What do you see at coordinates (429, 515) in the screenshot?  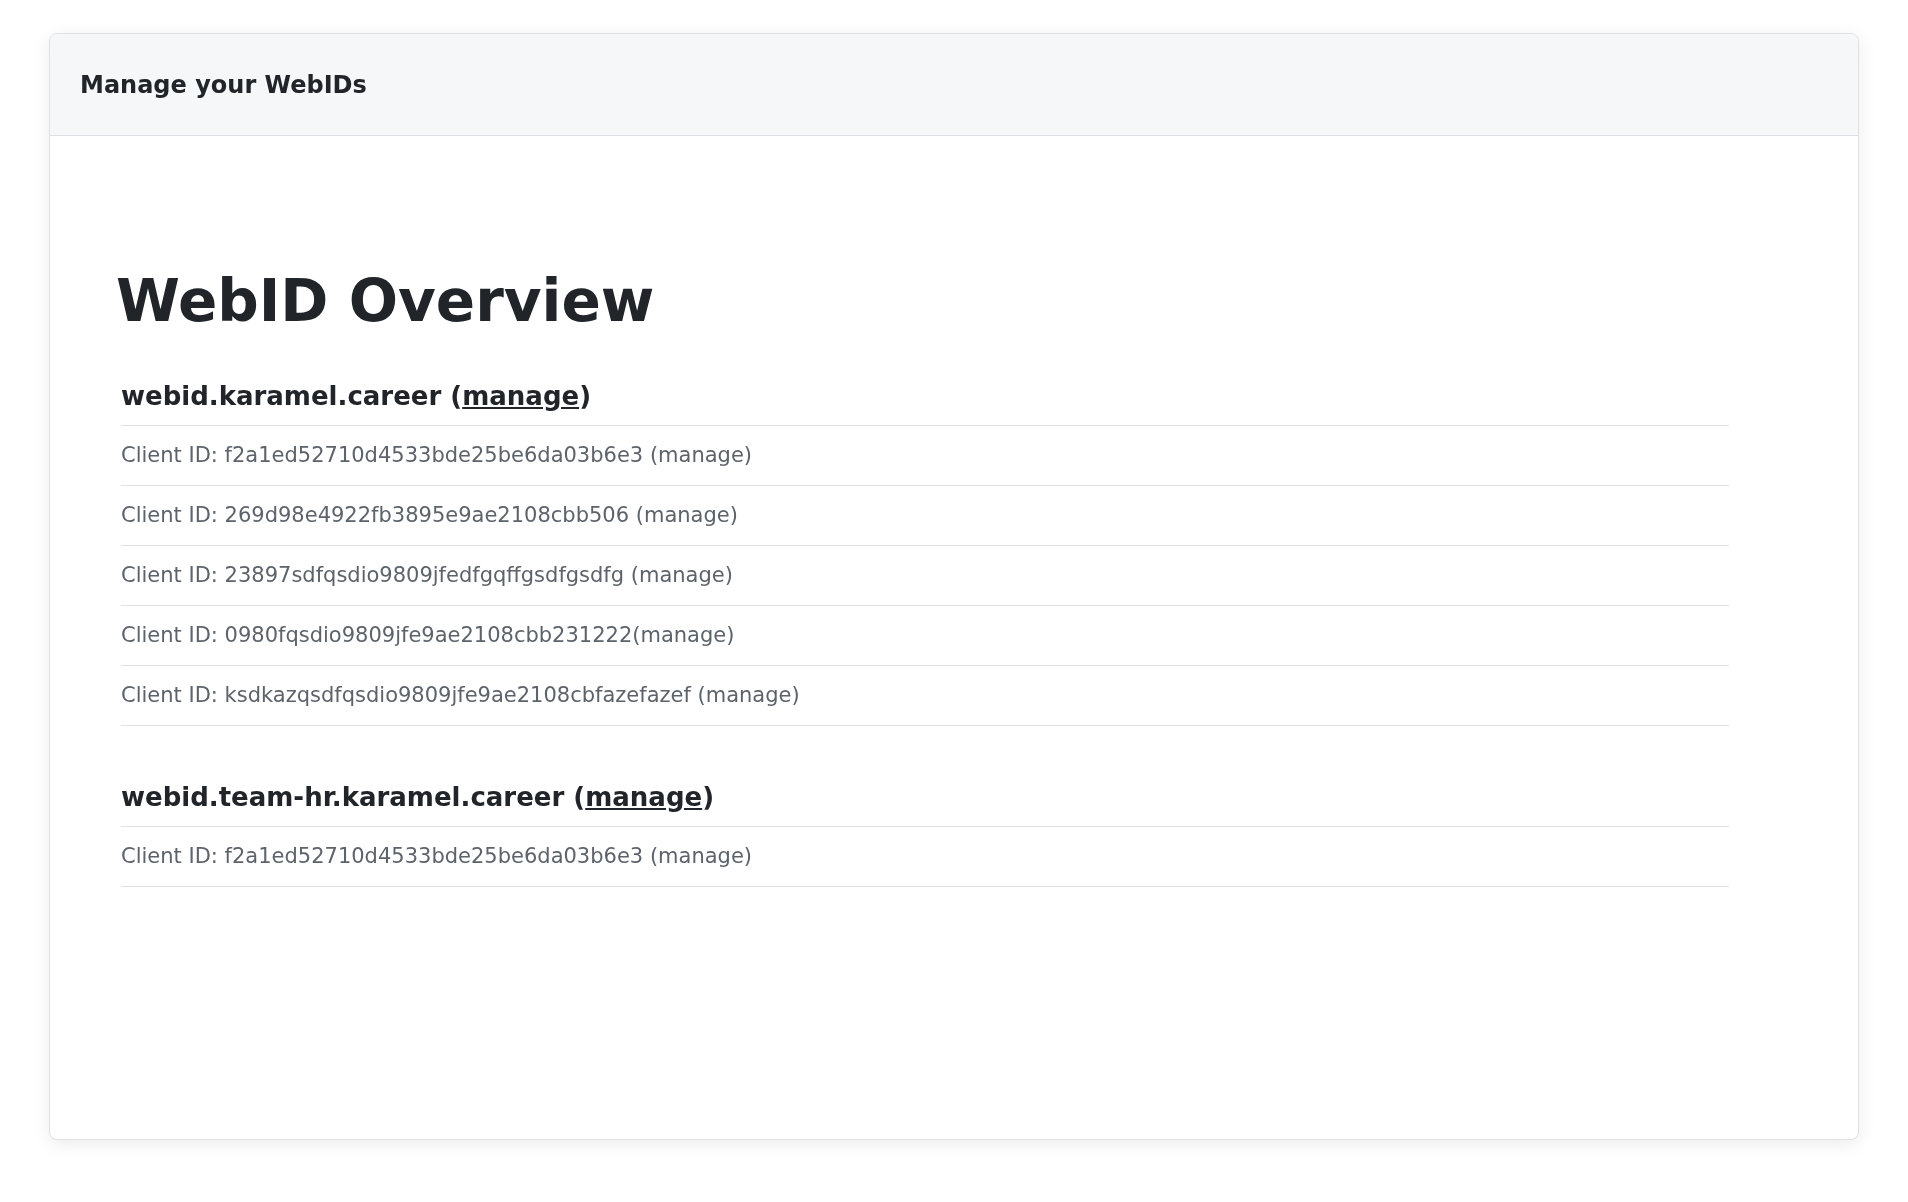 I see `client-id-text: Client ID: 269d98e4922fb3895e9ae2108cbb506 (manage)` at bounding box center [429, 515].